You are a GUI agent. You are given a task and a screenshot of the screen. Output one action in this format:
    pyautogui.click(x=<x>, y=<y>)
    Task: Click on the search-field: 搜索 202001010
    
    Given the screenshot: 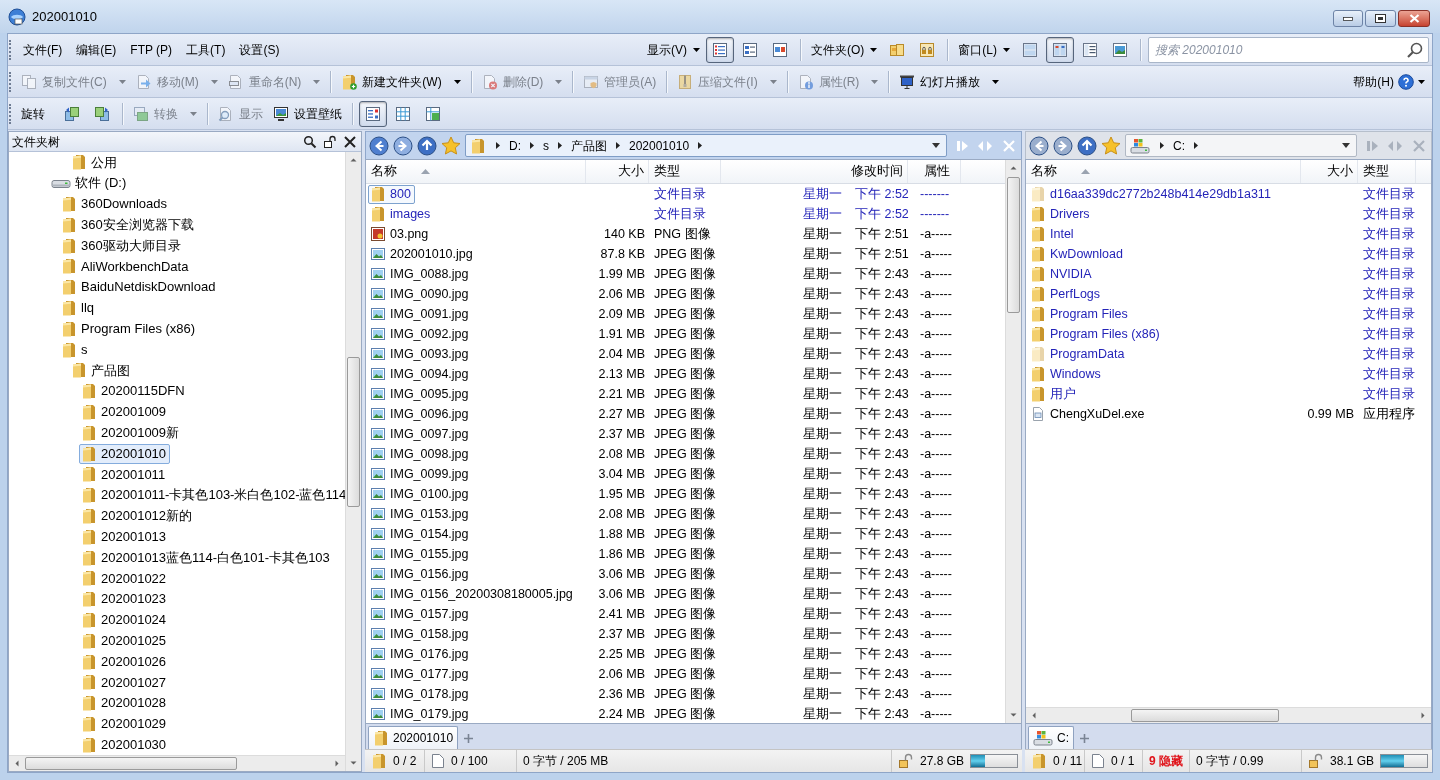 What is the action you would take?
    pyautogui.click(x=1288, y=49)
    